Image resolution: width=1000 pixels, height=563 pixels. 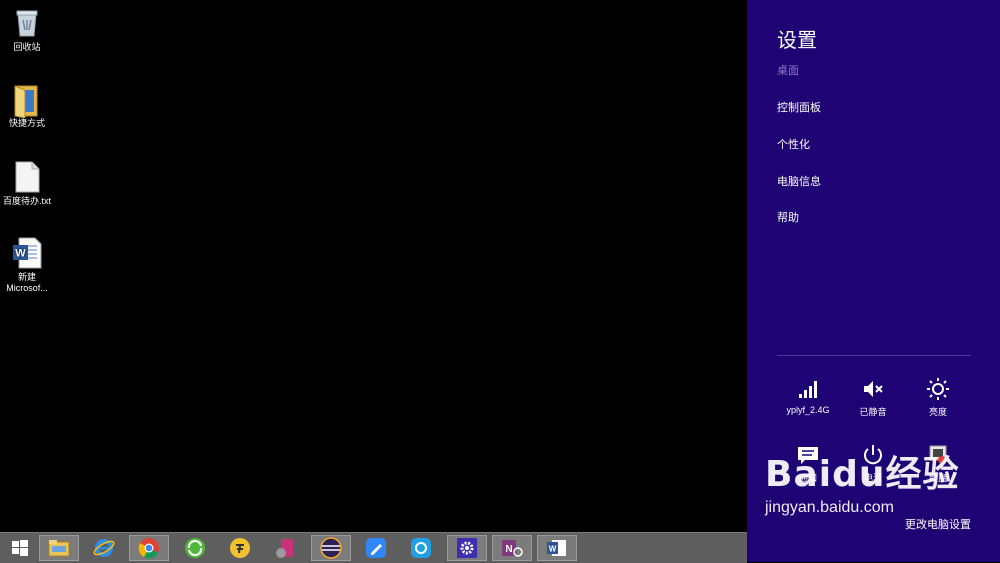 What do you see at coordinates (829, 507) in the screenshot?
I see `watermark-url: jingyan.baidu.com` at bounding box center [829, 507].